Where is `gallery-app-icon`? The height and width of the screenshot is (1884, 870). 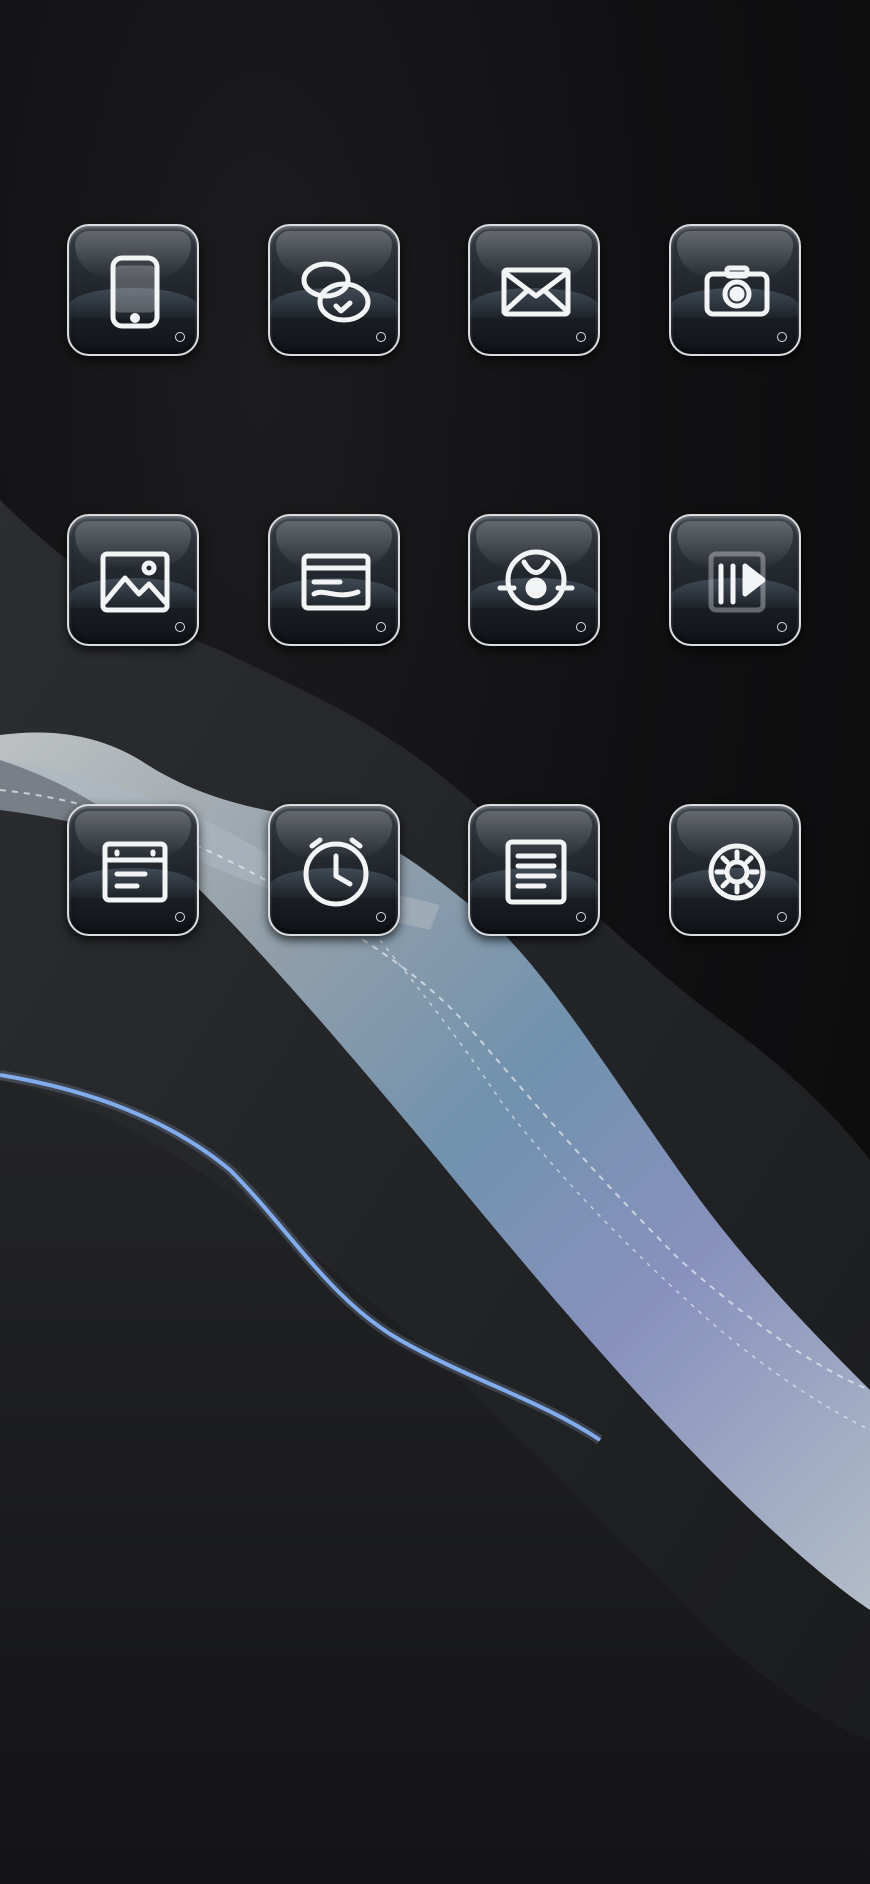 gallery-app-icon is located at coordinates (133, 580).